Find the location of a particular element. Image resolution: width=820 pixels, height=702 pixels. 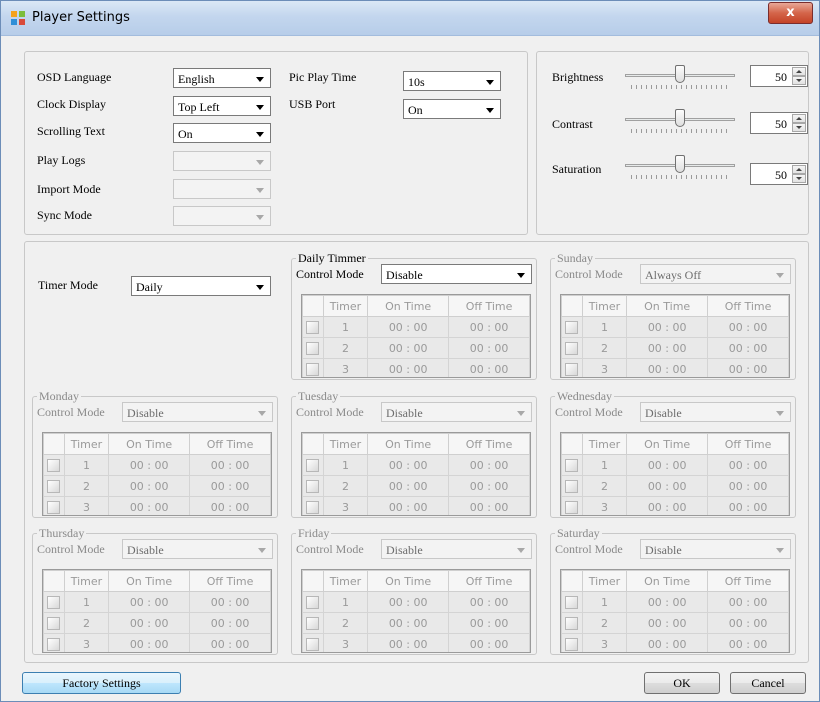

saturday-control-mode-select: Disable is located at coordinates (715, 549).